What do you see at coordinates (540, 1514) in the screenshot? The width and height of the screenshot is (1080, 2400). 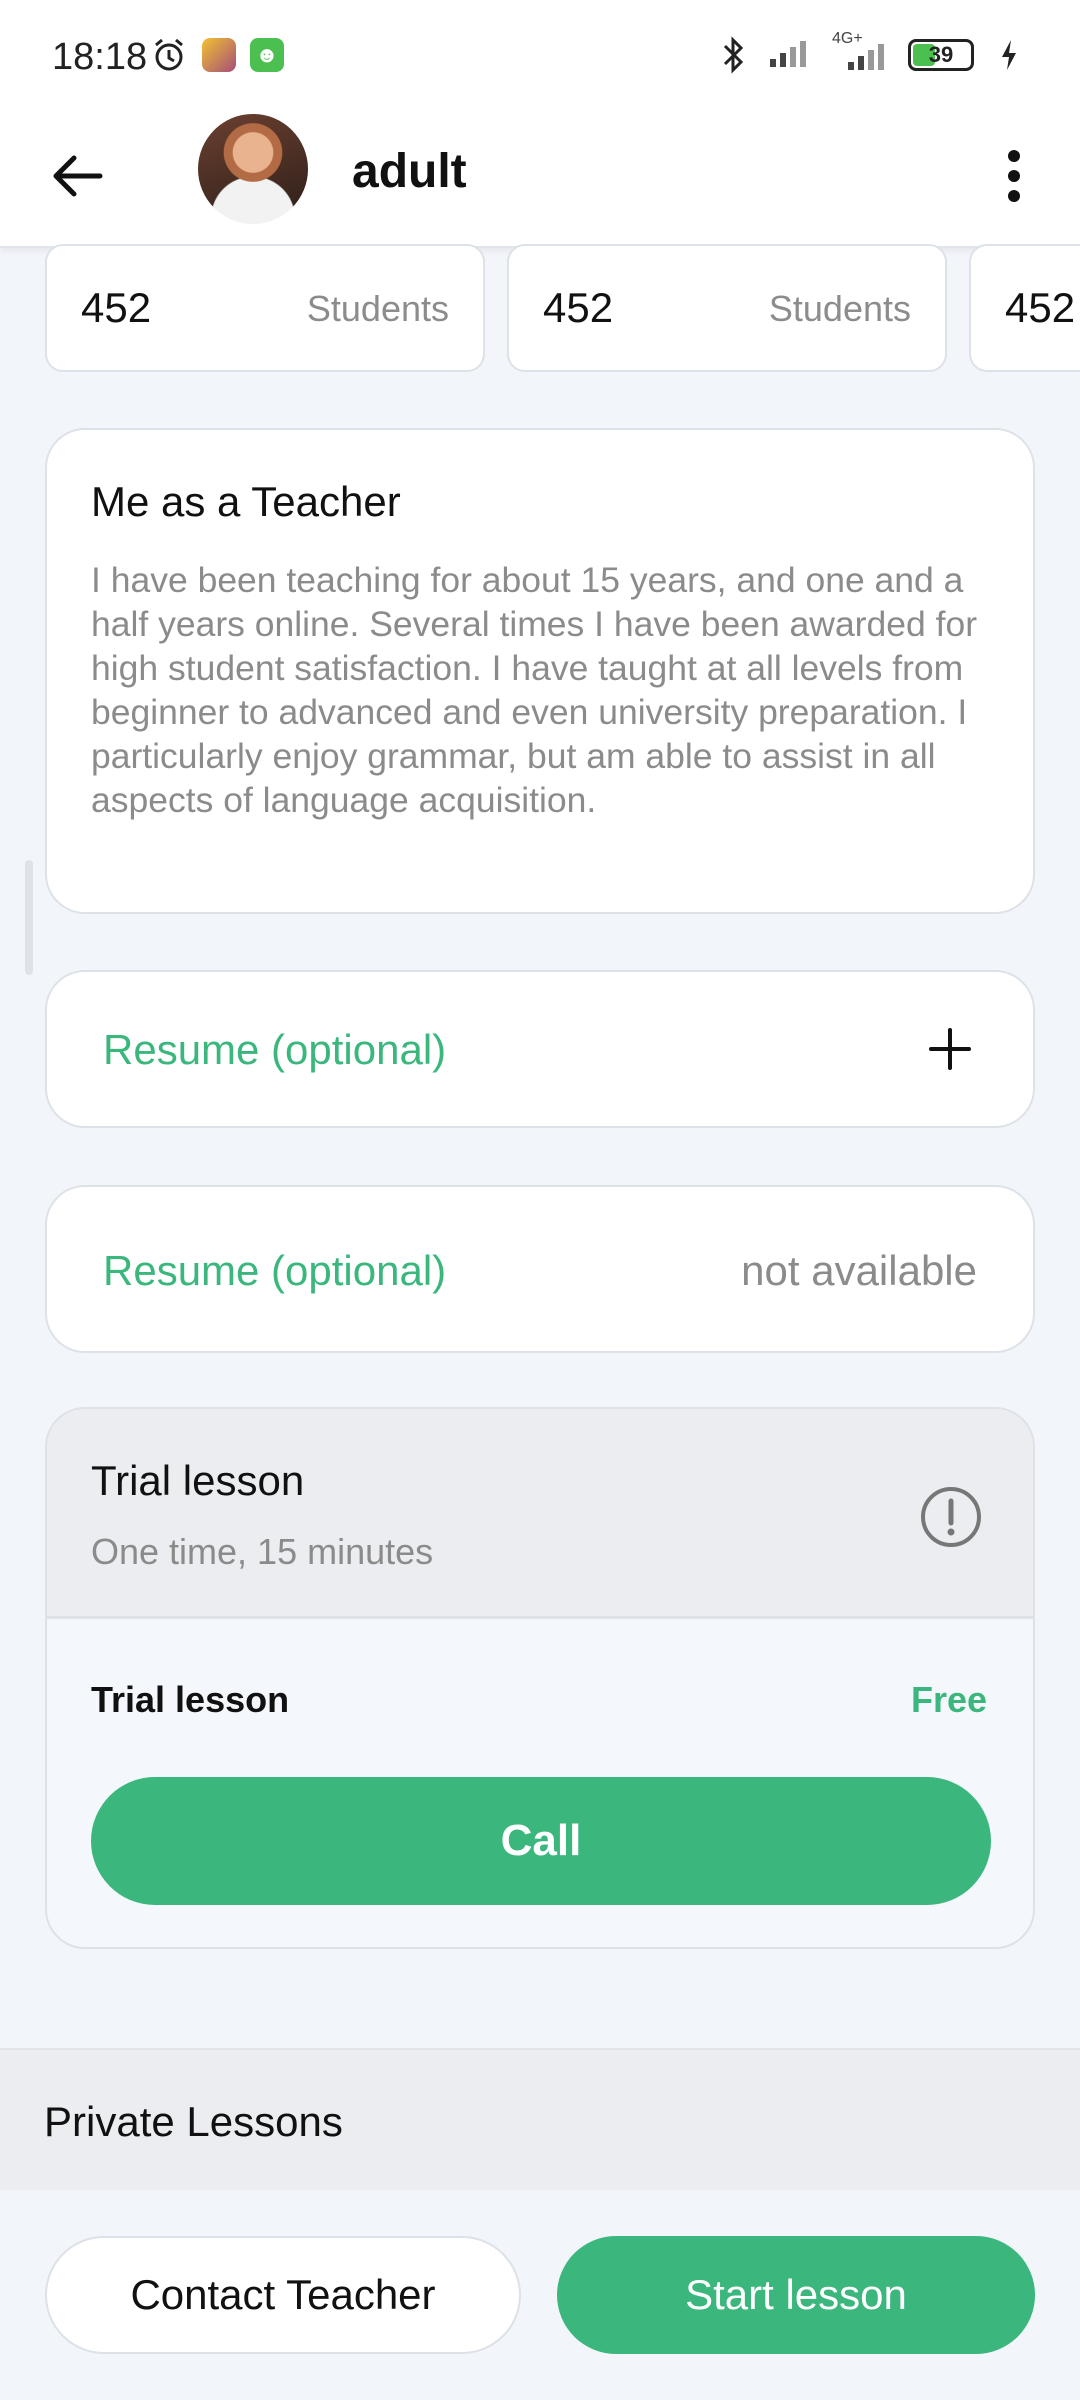 I see `trial-lesson-header: Trial lesson One time, 15 minutes` at bounding box center [540, 1514].